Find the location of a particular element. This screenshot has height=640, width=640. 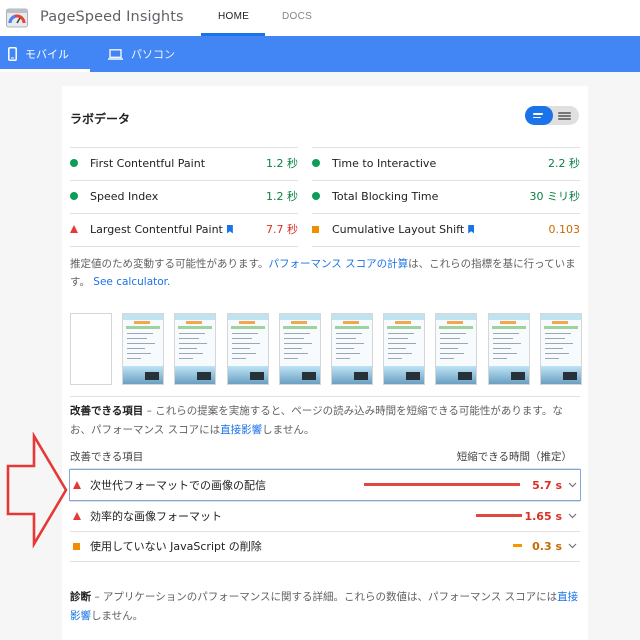

see-calculator-link: See calculator. is located at coordinates (131, 282).